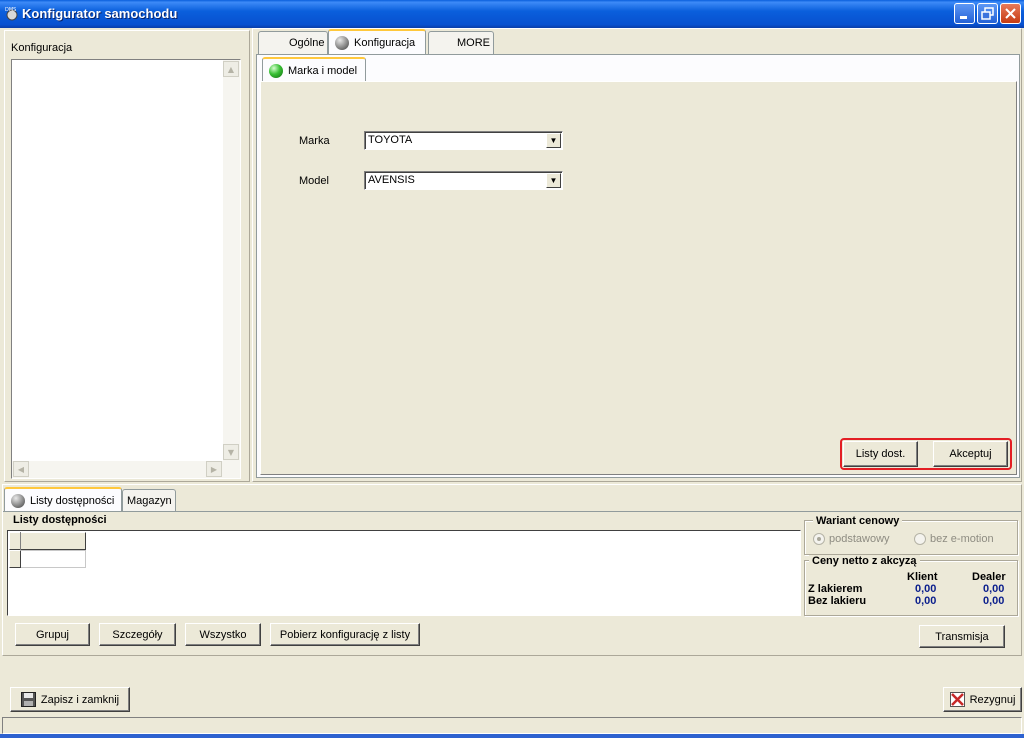 The width and height of the screenshot is (1024, 738). Describe the element at coordinates (276, 70) in the screenshot. I see `status-green-icon` at that location.